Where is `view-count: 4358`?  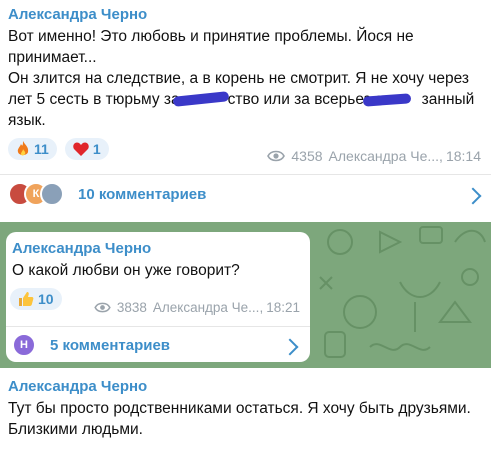 view-count: 4358 is located at coordinates (307, 156).